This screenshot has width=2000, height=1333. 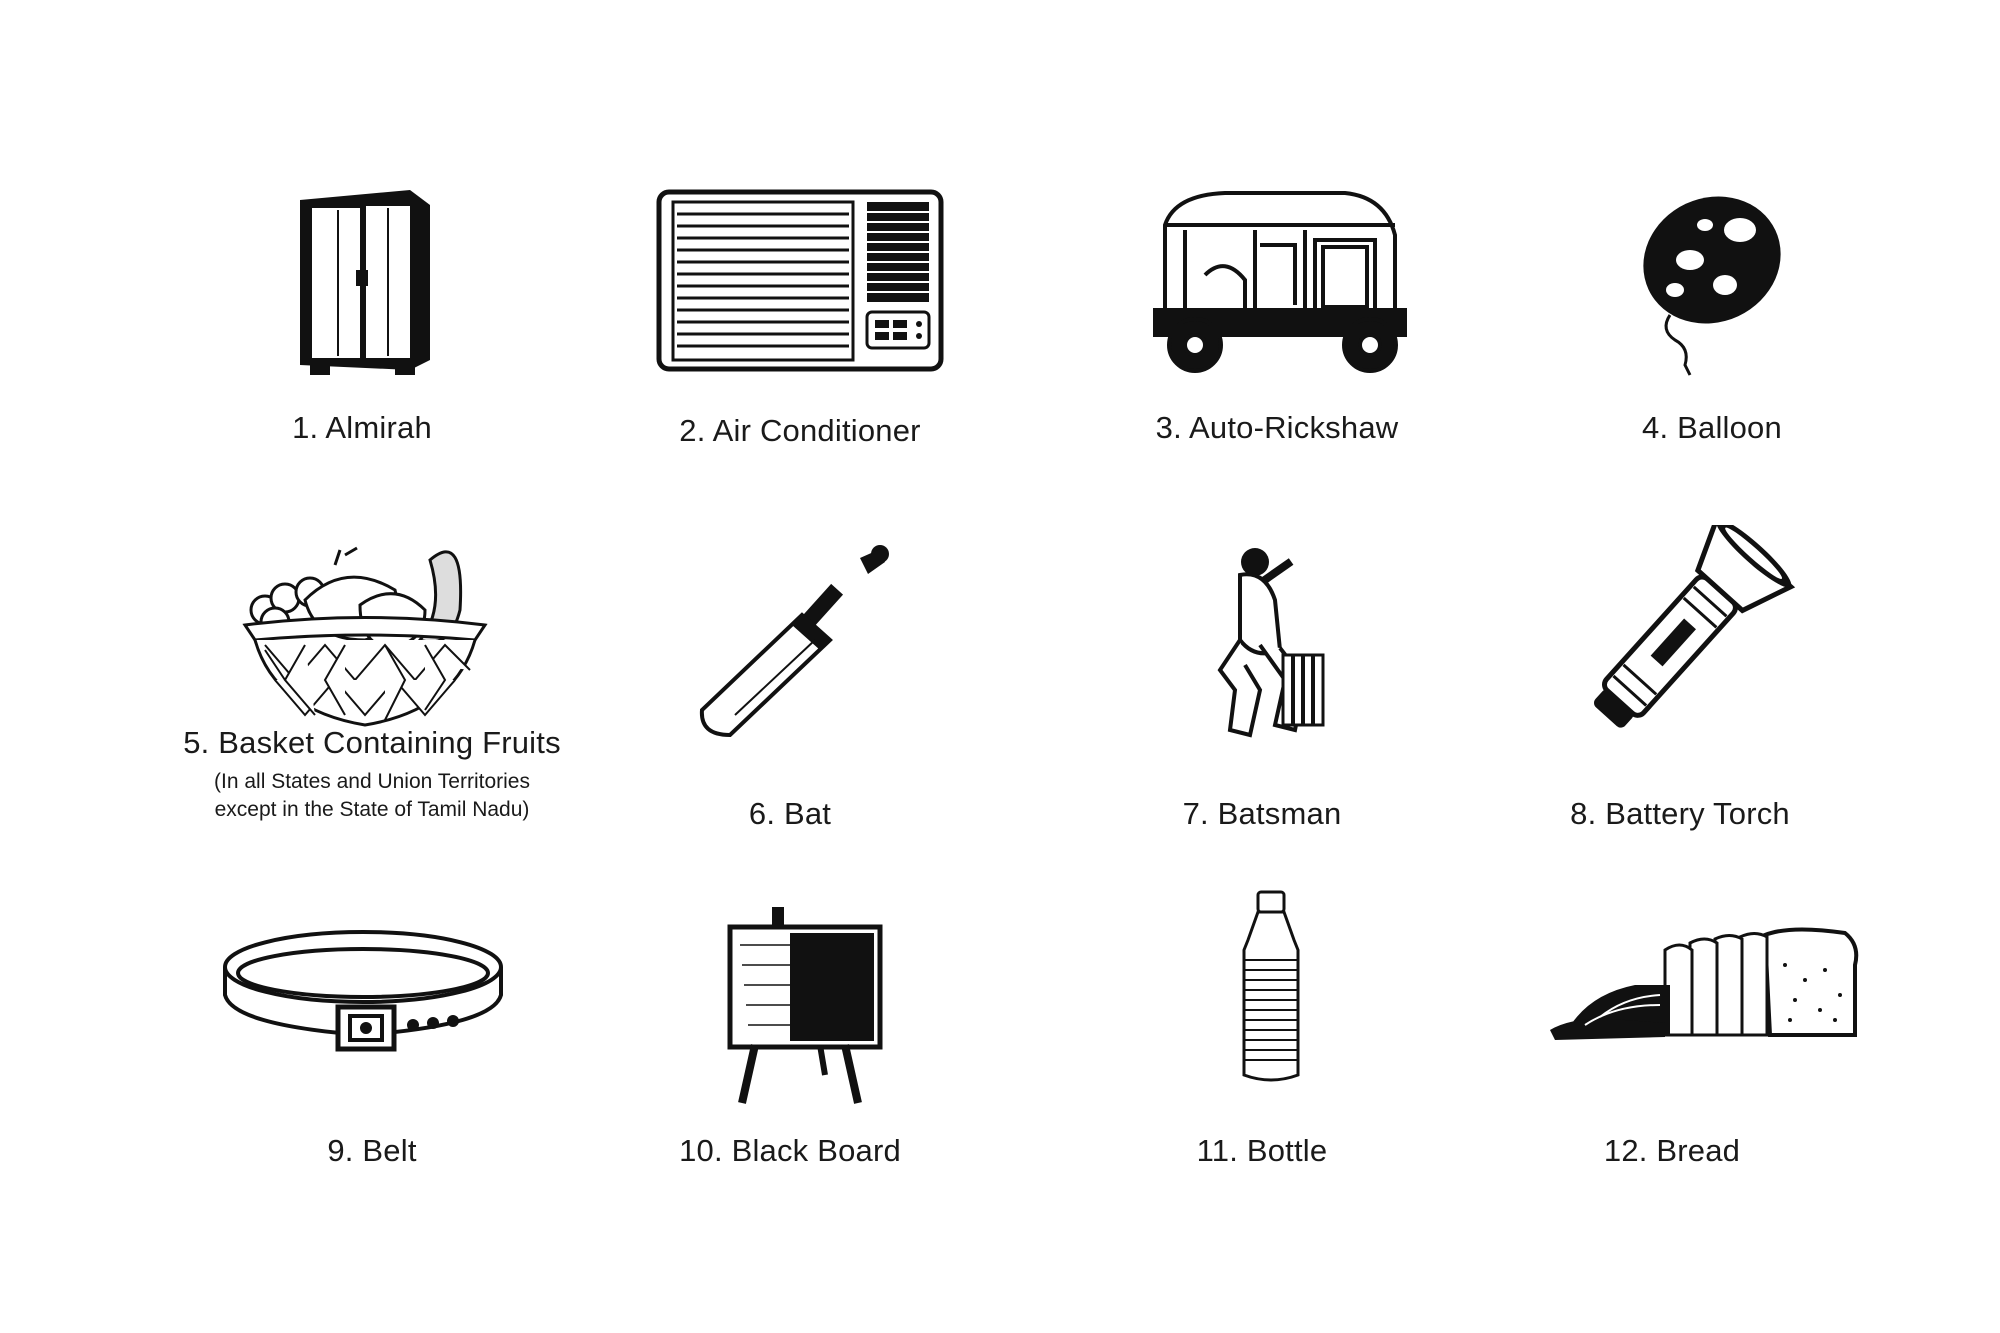 I want to click on symbol-label: 2. Air Conditioner, so click(x=800, y=430).